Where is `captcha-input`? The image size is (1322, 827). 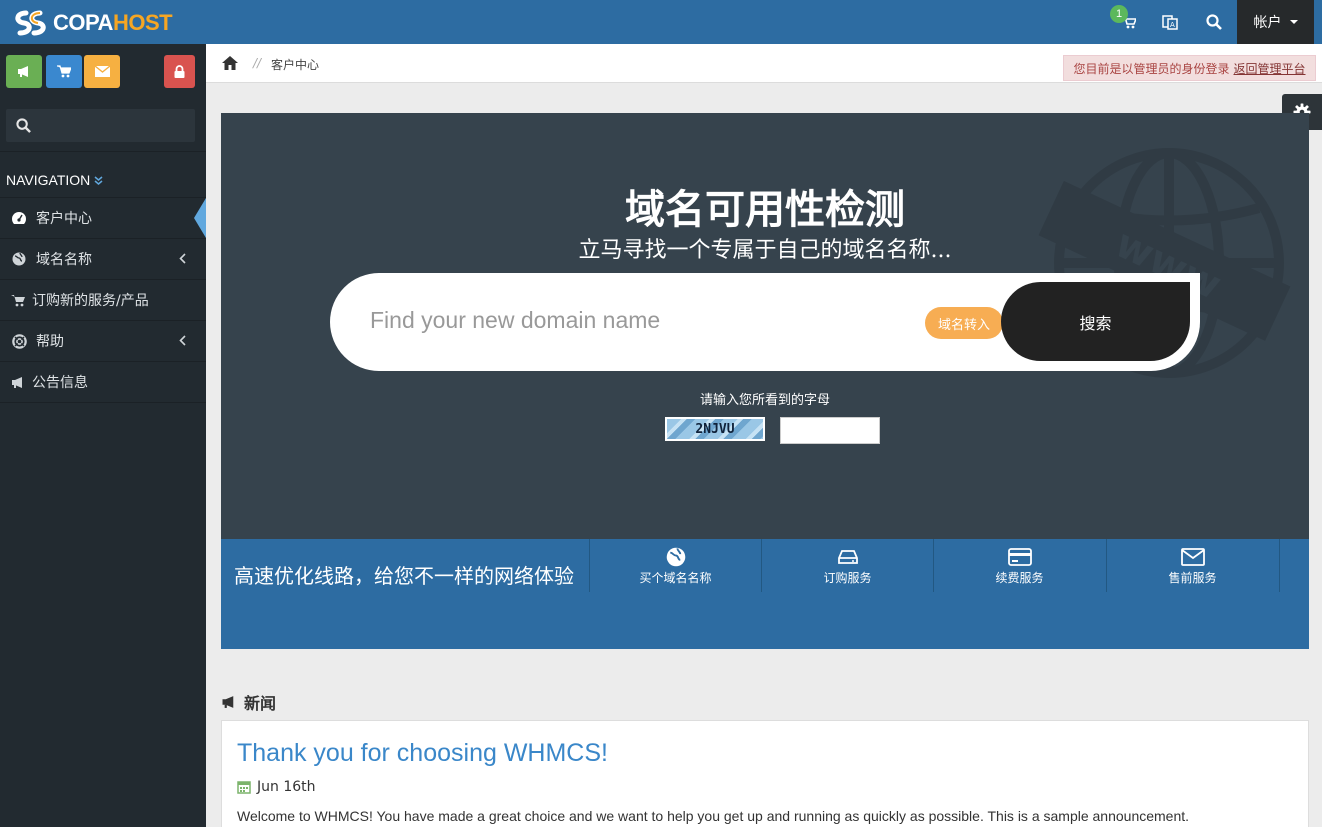
captcha-input is located at coordinates (830, 430).